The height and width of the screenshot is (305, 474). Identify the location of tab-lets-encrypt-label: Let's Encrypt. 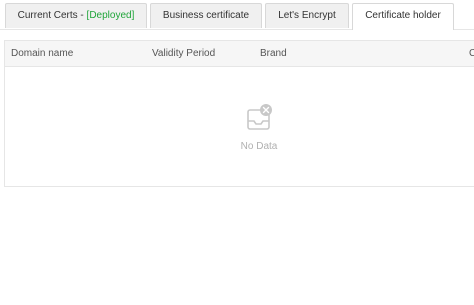
(307, 15).